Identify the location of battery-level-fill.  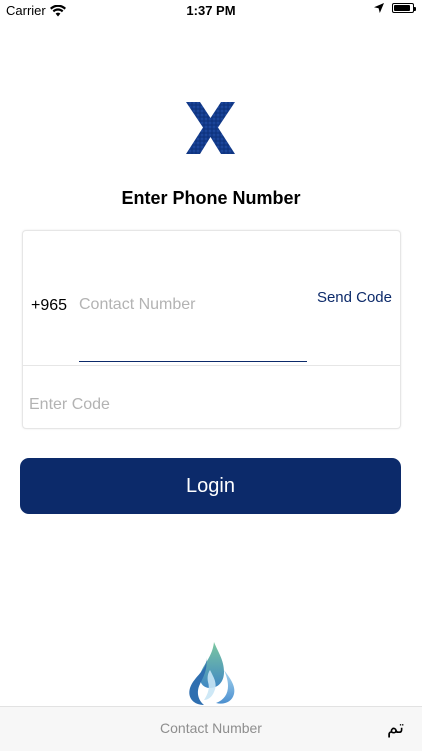
(402, 8).